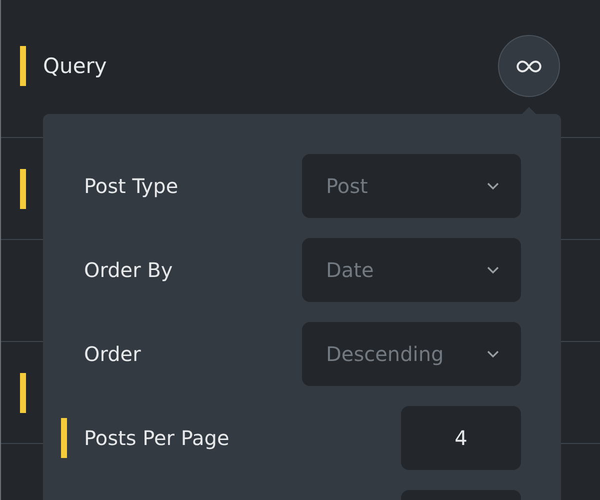 This screenshot has width=600, height=500. I want to click on infinity-icon, so click(529, 66).